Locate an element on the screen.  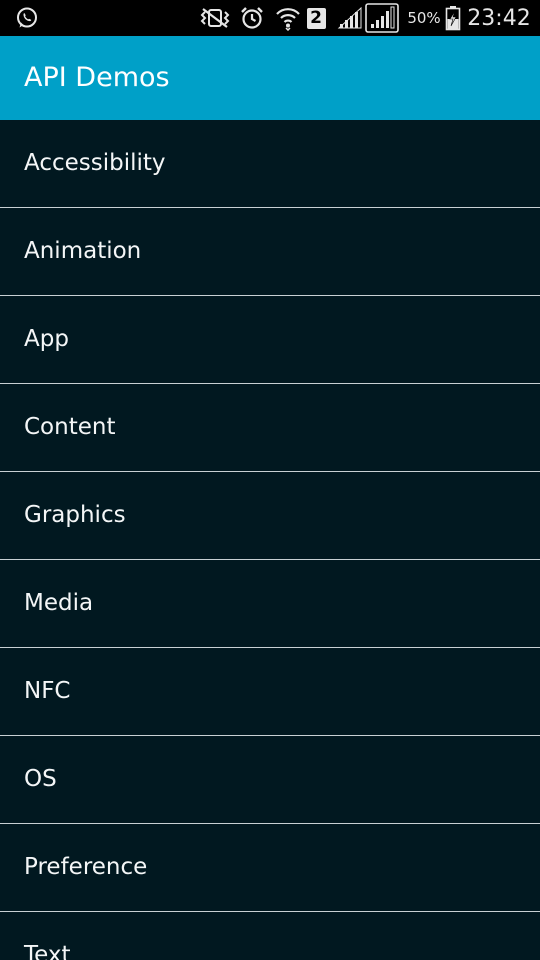
list-item-preference: Preference is located at coordinates (270, 868).